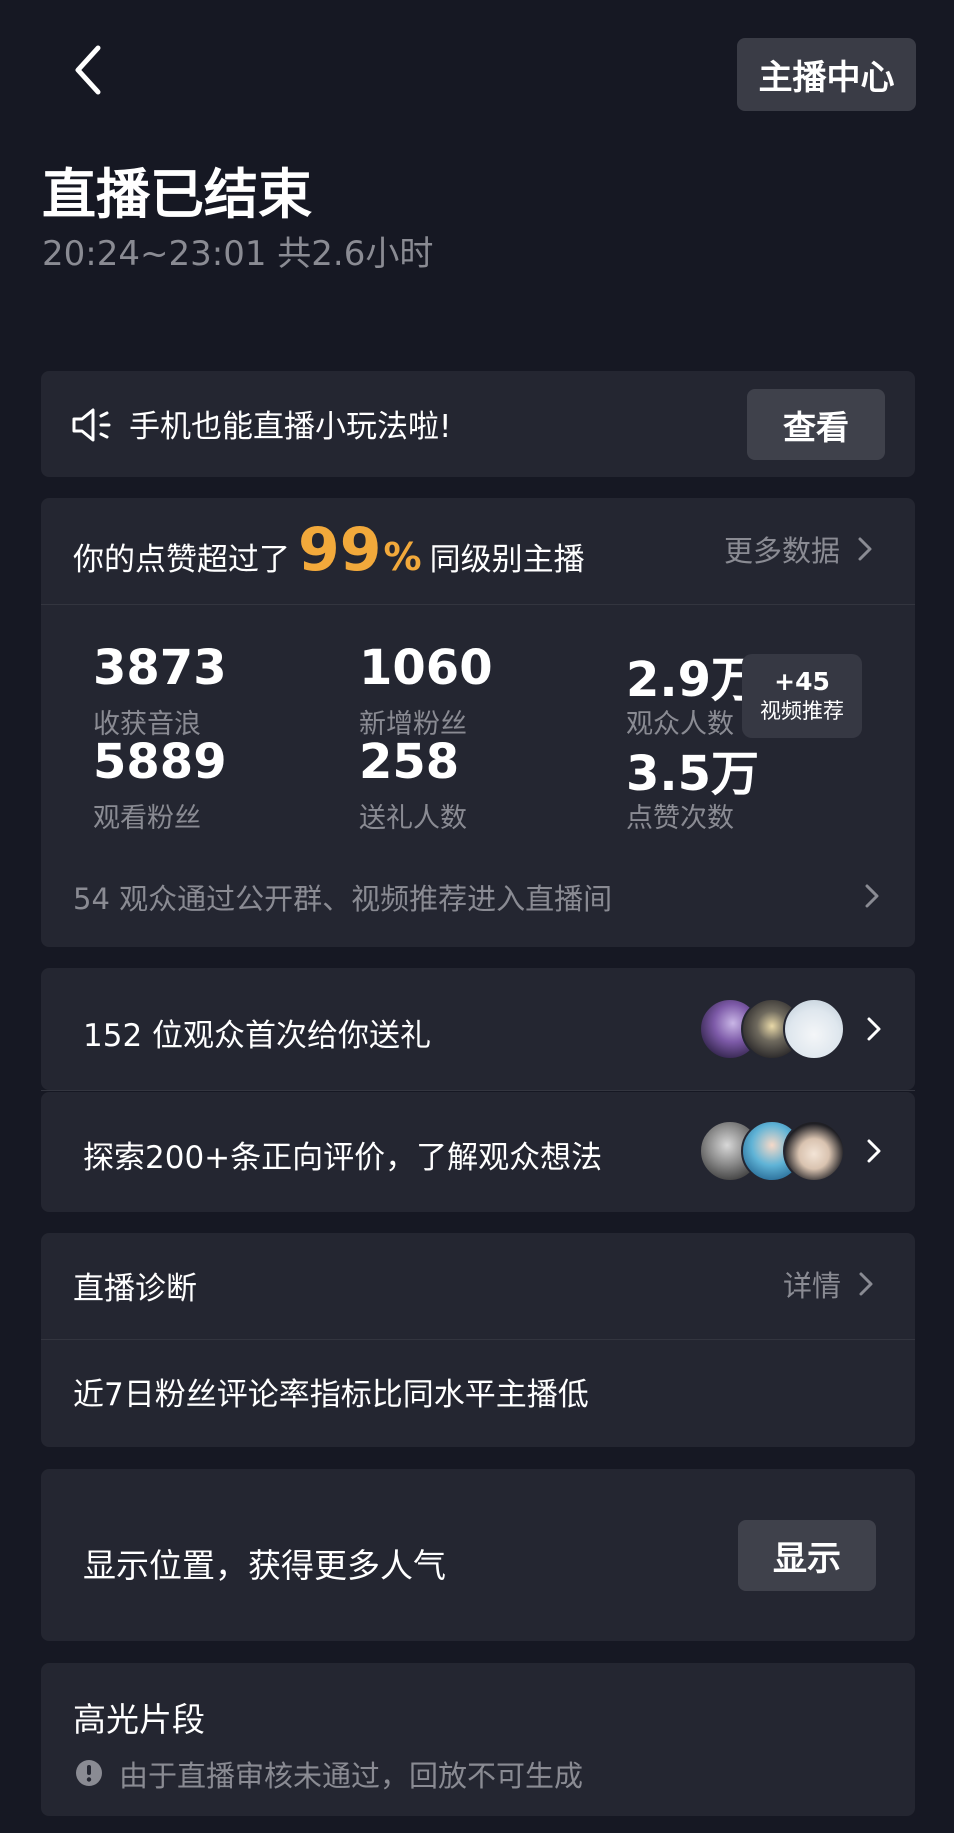 This screenshot has width=954, height=1833. I want to click on likes-prefix: 你的点赞超过了, so click(181, 560).